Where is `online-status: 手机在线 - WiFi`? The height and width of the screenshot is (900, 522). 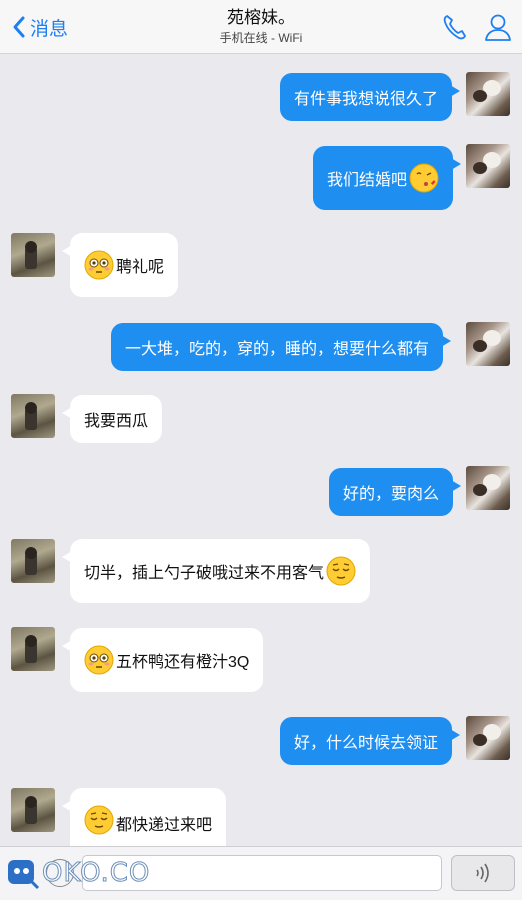 online-status: 手机在线 - WiFi is located at coordinates (261, 38).